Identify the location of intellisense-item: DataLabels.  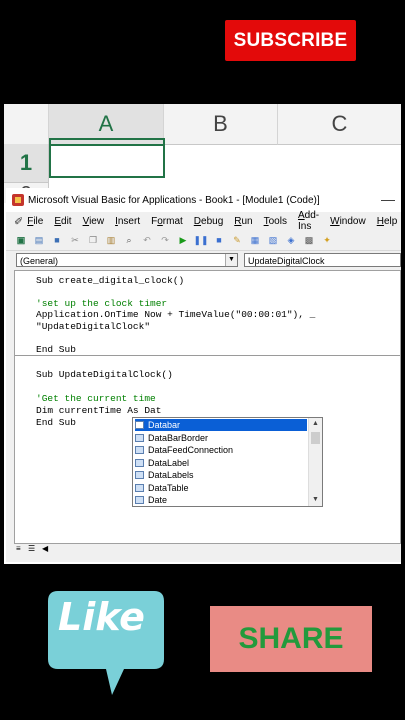
(221, 475).